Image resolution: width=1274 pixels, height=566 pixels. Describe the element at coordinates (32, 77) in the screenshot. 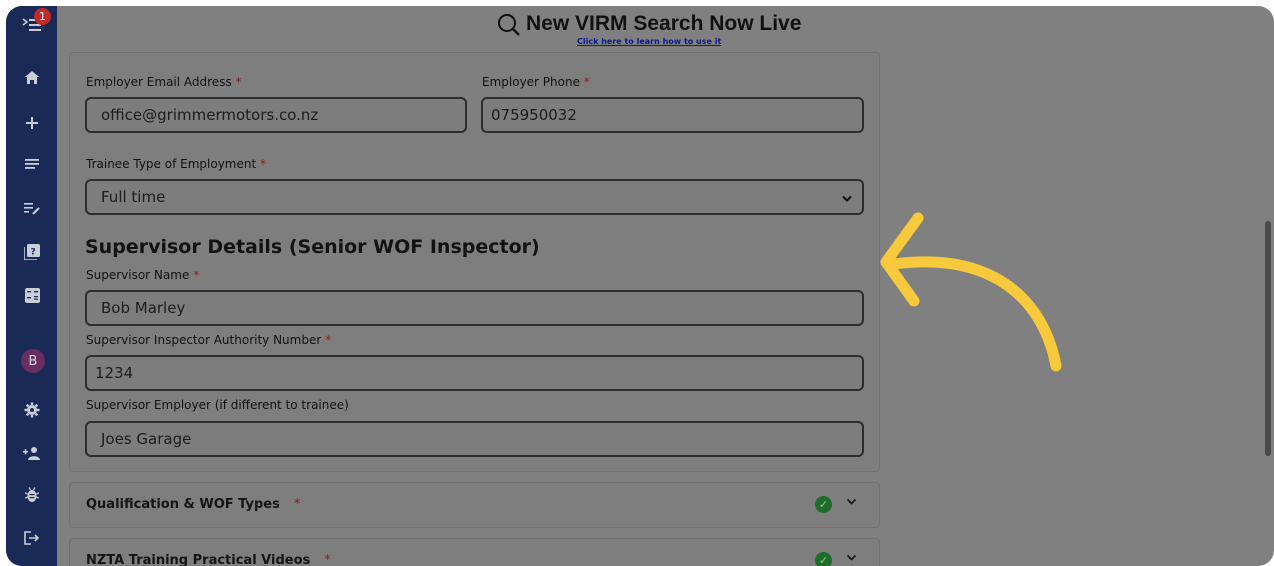

I see `home-icon` at that location.